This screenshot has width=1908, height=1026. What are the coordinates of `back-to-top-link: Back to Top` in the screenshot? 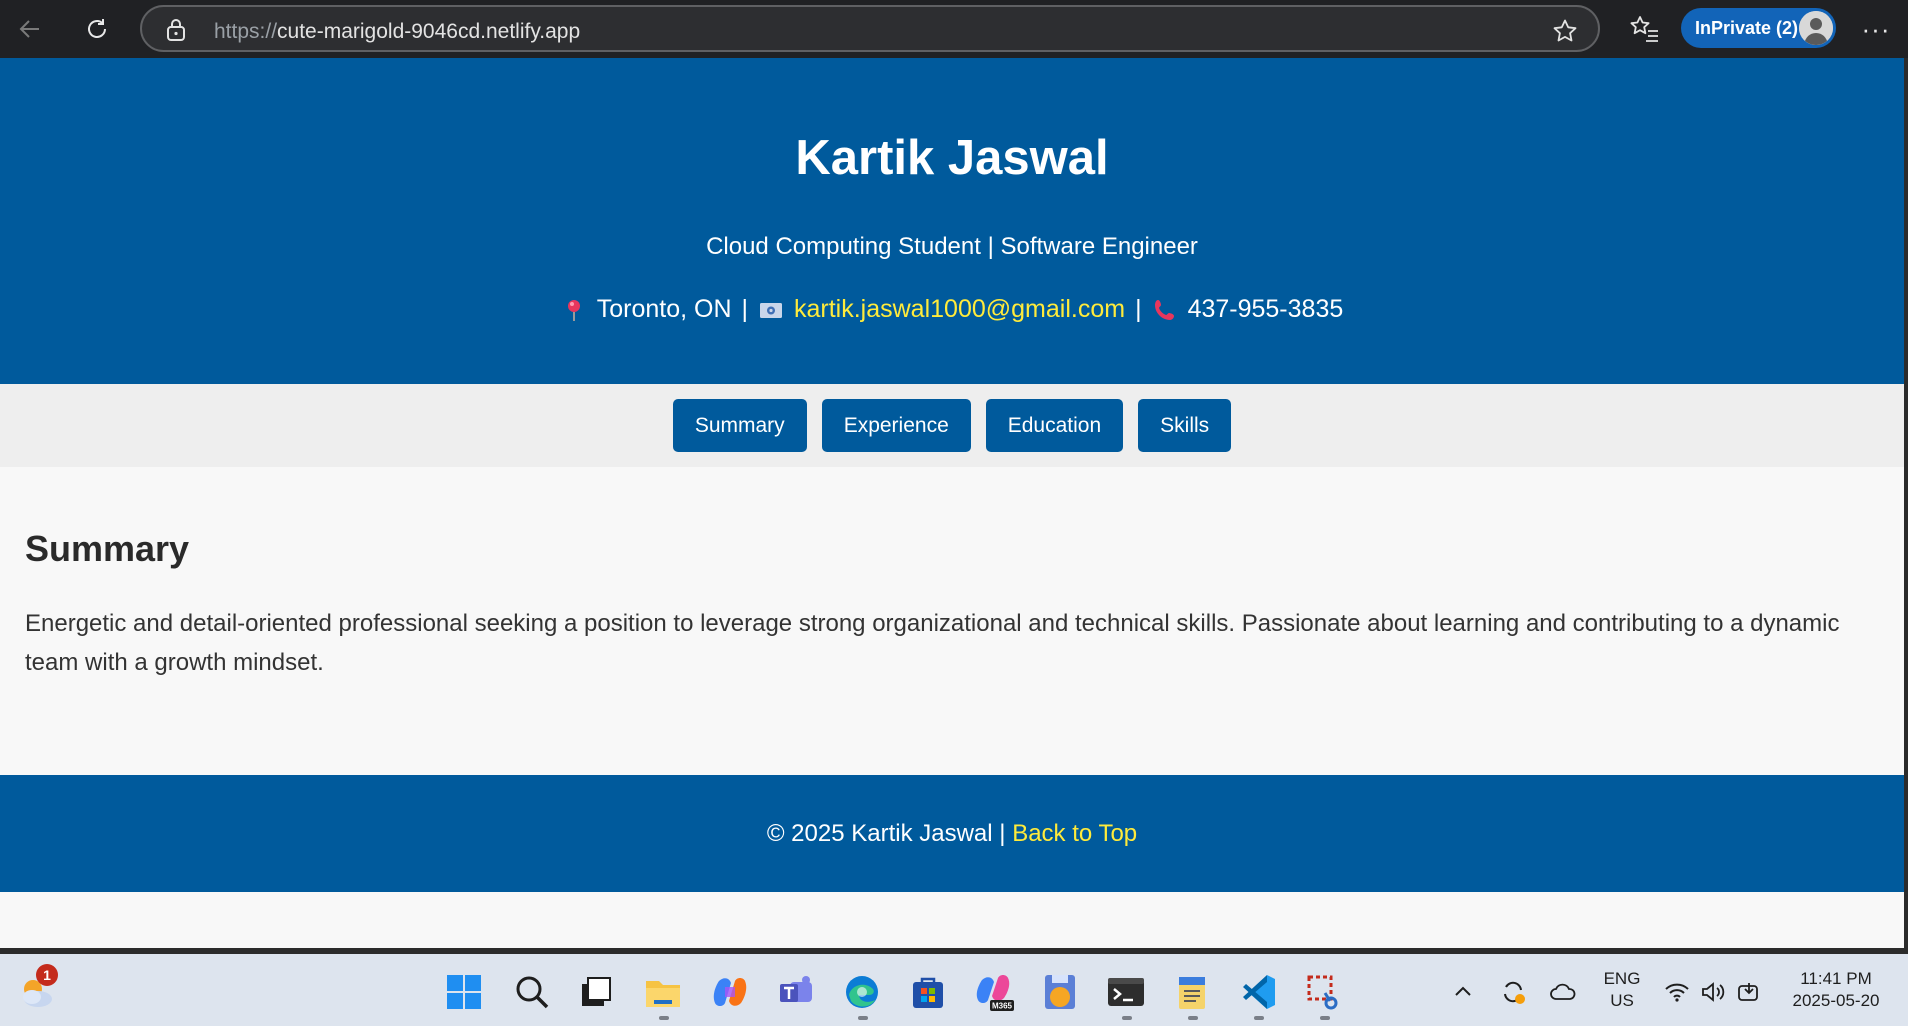 It's located at (1074, 834).